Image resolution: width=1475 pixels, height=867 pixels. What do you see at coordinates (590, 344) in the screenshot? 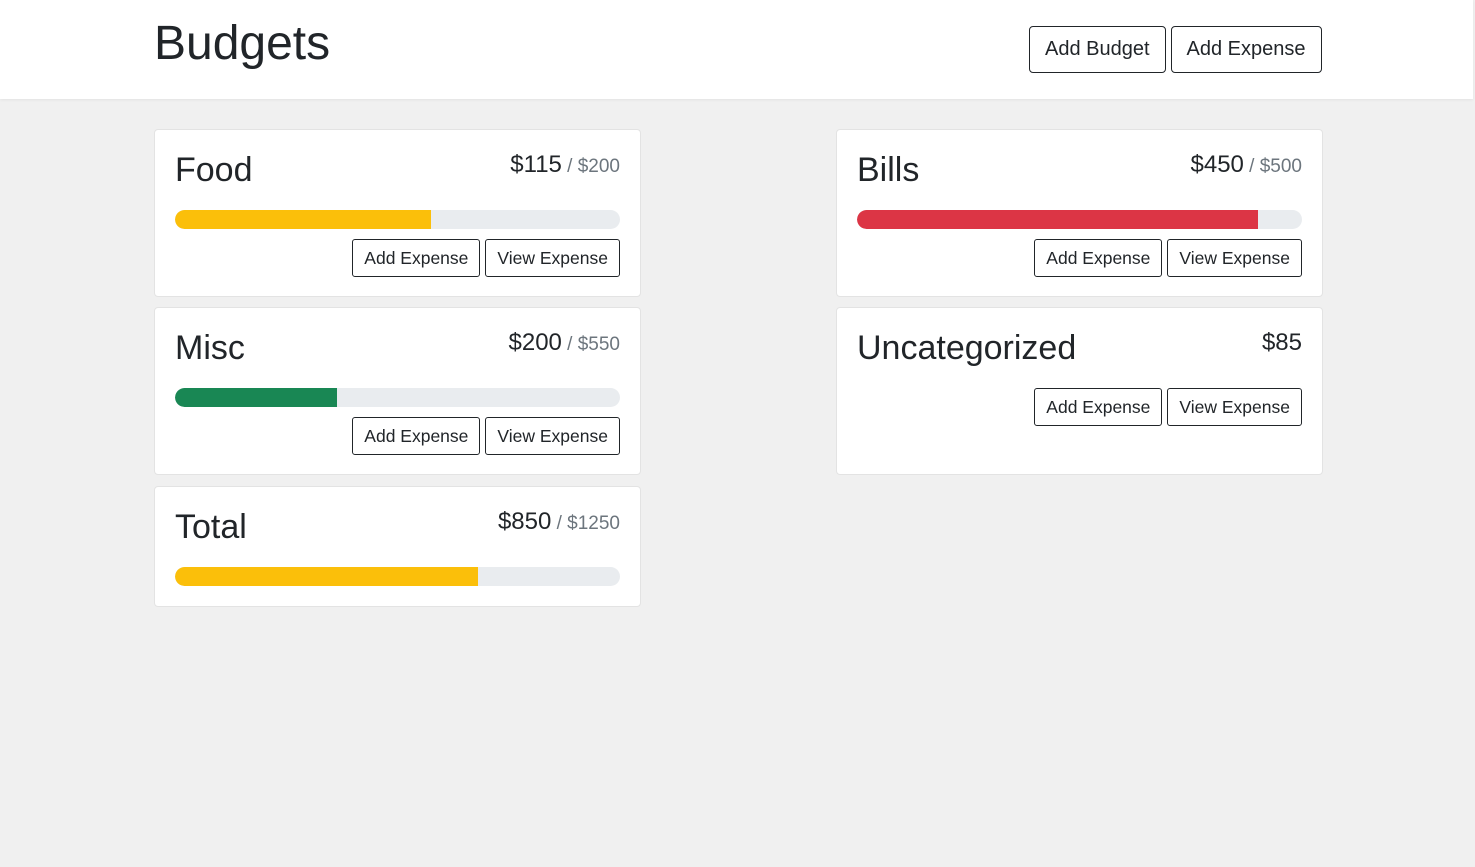
I see `budget-max: / $550` at bounding box center [590, 344].